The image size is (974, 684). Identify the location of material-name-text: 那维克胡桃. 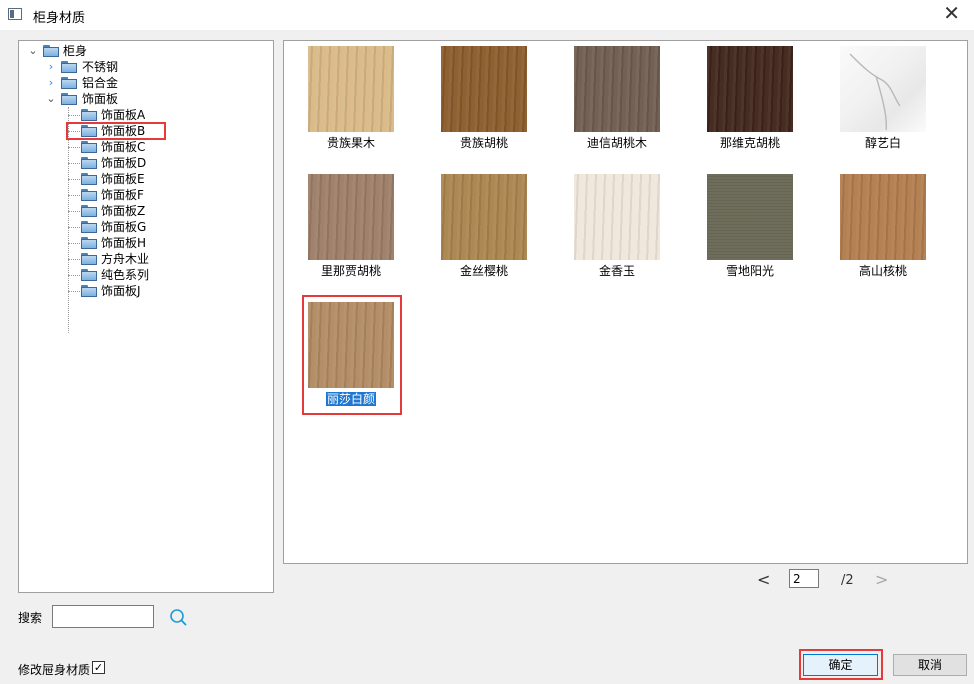
(749, 143).